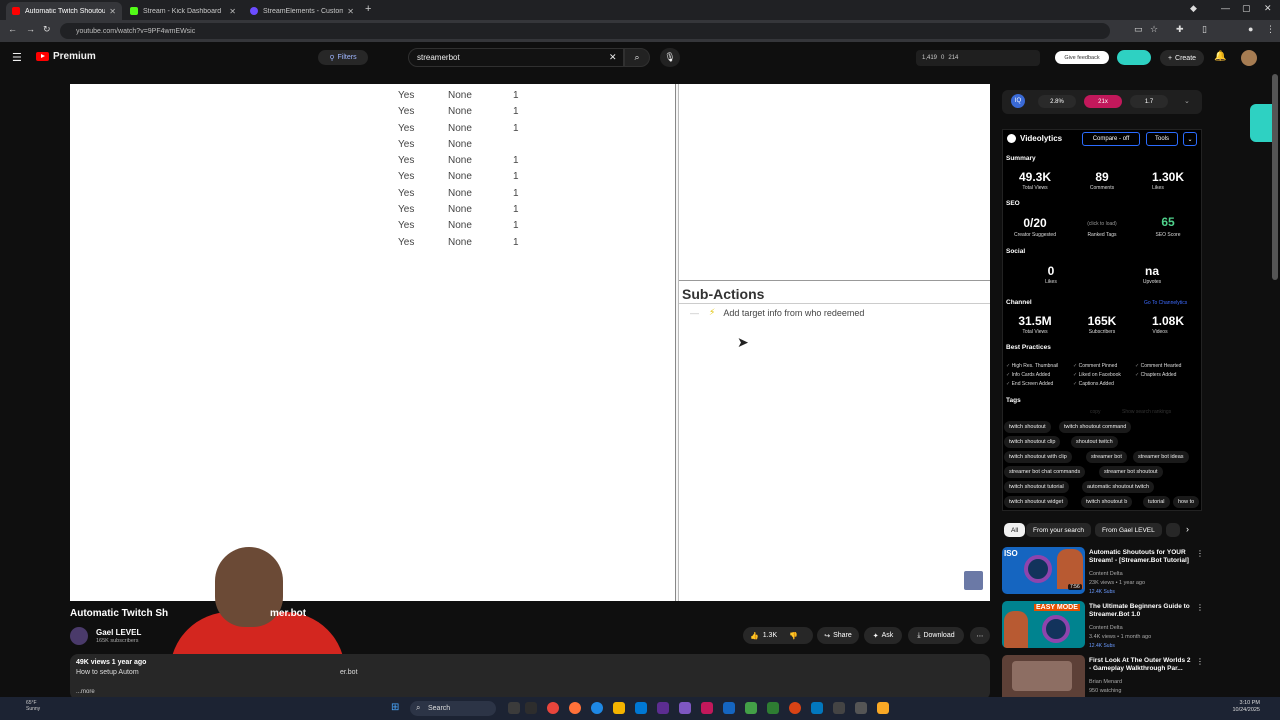 This screenshot has height=720, width=1280. What do you see at coordinates (1173, 530) in the screenshot?
I see `chip-overflow` at bounding box center [1173, 530].